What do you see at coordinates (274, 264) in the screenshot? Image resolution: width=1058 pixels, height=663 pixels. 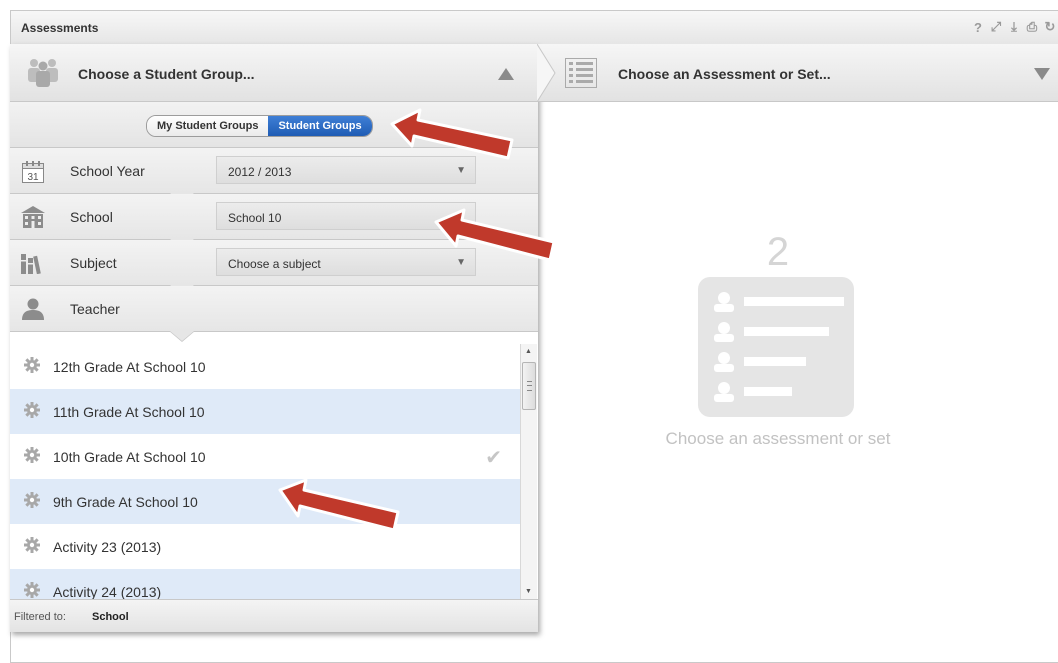 I see `filter-value: Choose a subject` at bounding box center [274, 264].